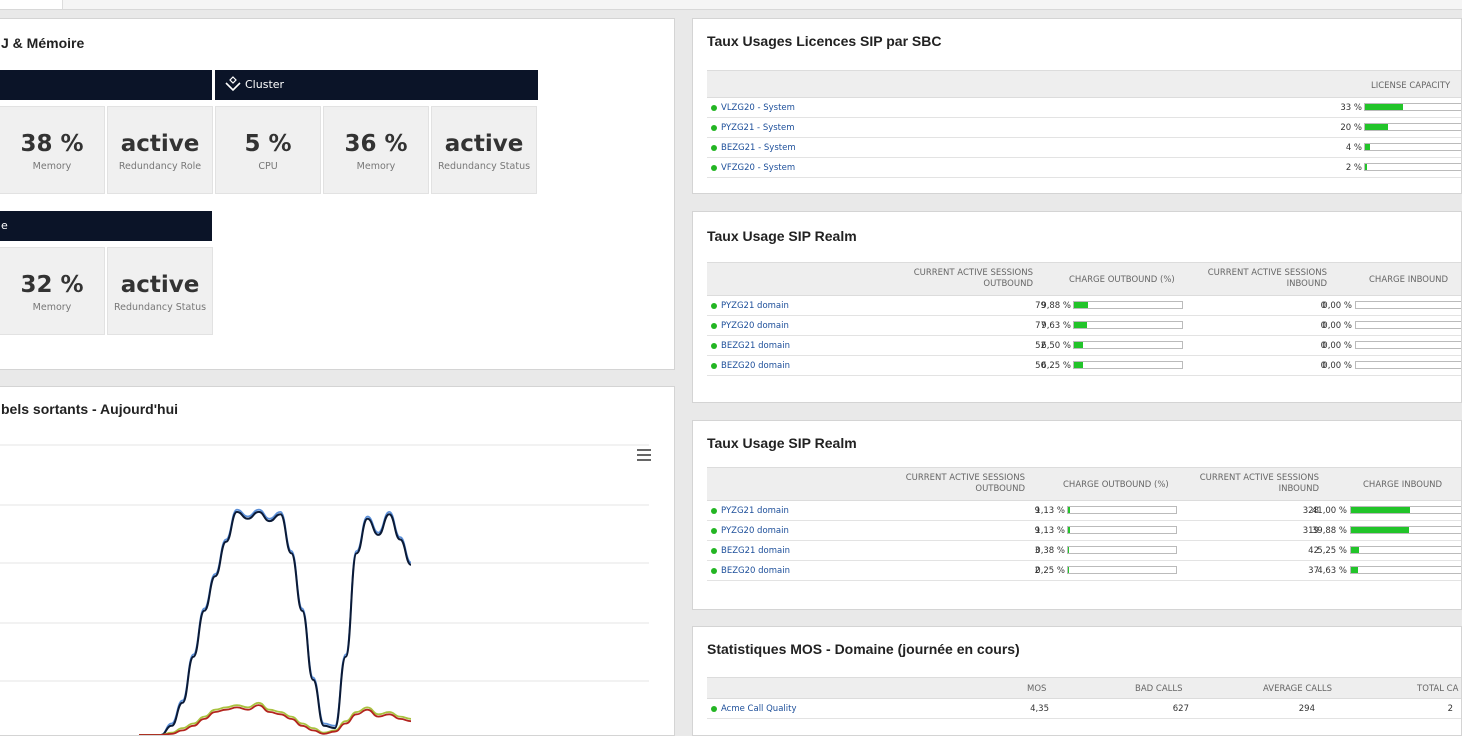 The height and width of the screenshot is (736, 1462). Describe the element at coordinates (1307, 709) in the screenshot. I see `mos-avg-cell: 294` at that location.